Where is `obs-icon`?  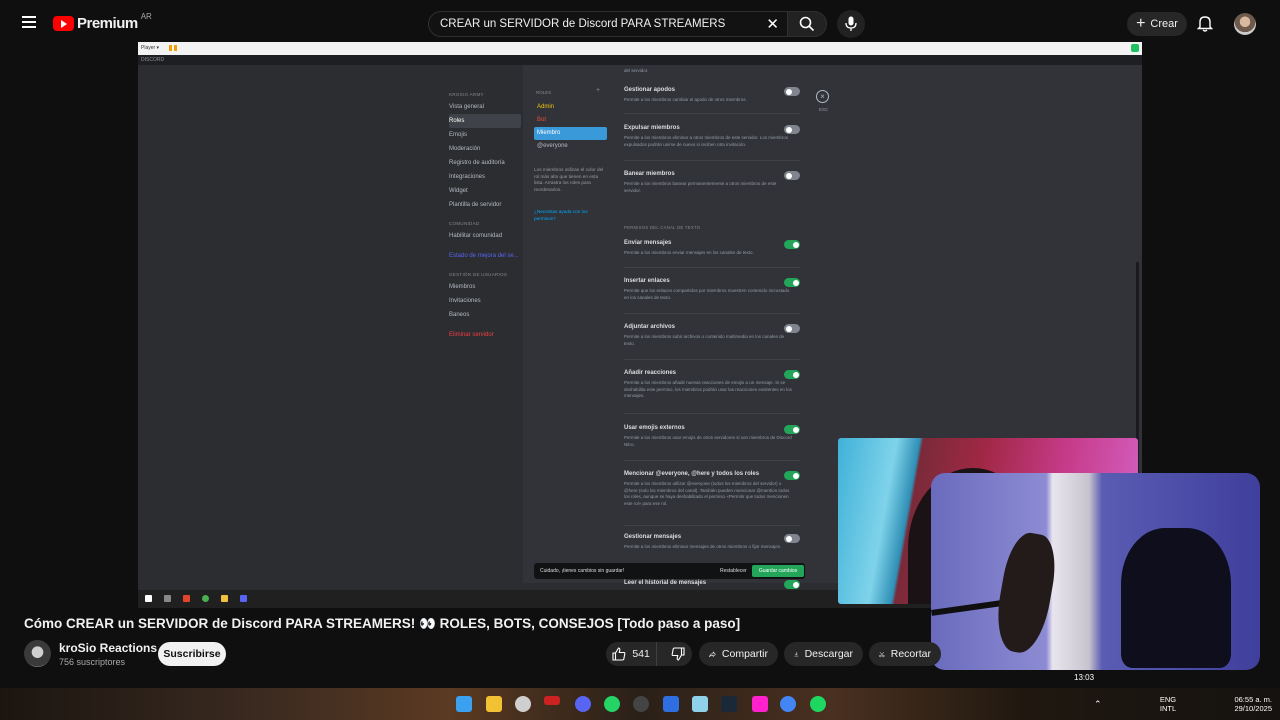 obs-icon is located at coordinates (523, 704).